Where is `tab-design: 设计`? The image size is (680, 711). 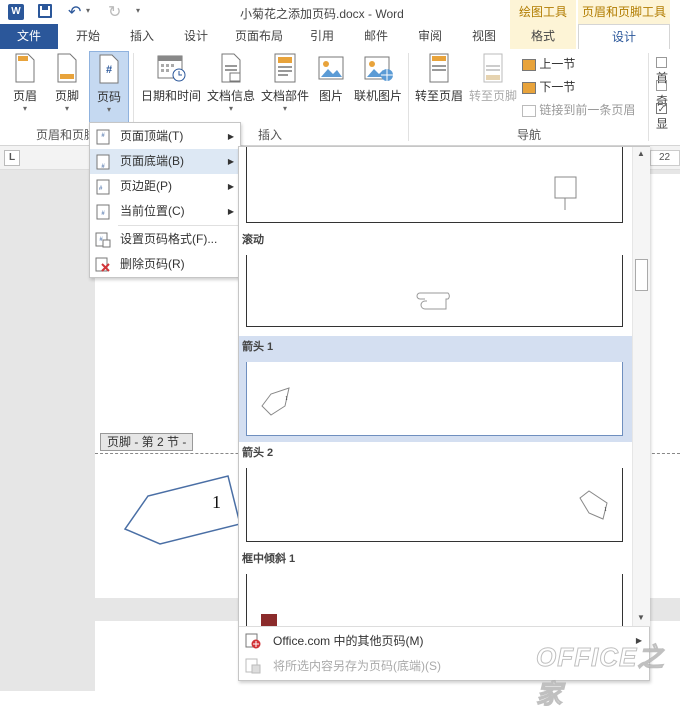 tab-design: 设计 is located at coordinates (196, 36).